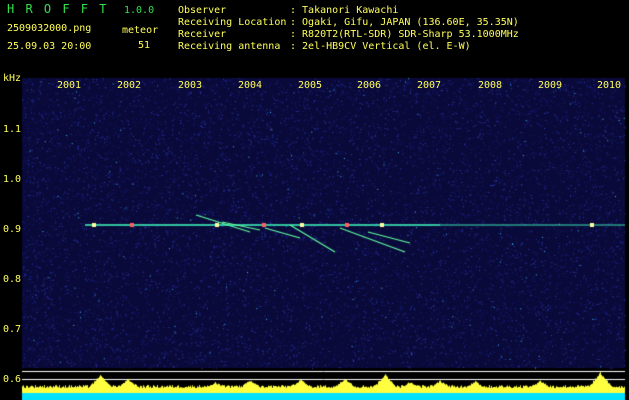  I want to click on observer-value: : Takanori Kawachi, so click(344, 10).